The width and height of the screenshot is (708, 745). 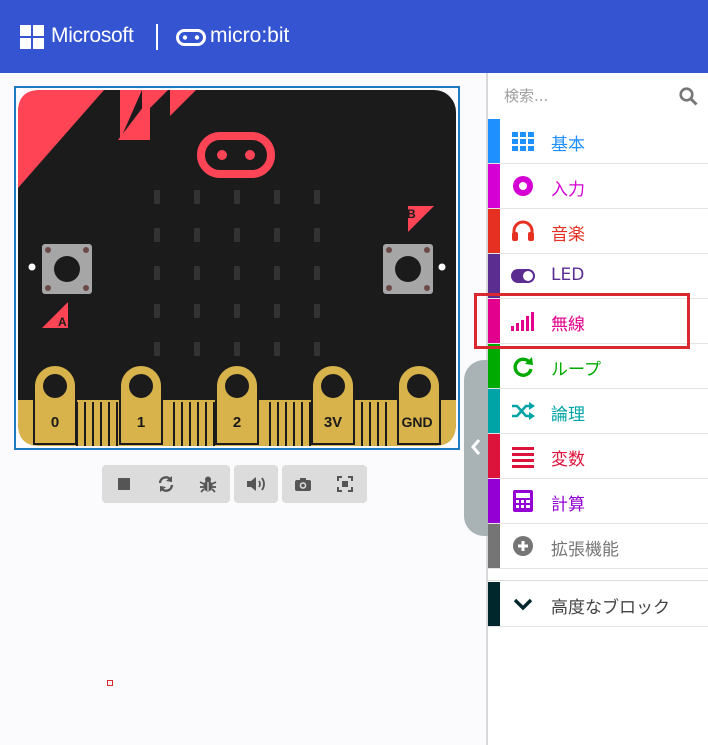 I want to click on chevron-left-icon, so click(x=476, y=447).